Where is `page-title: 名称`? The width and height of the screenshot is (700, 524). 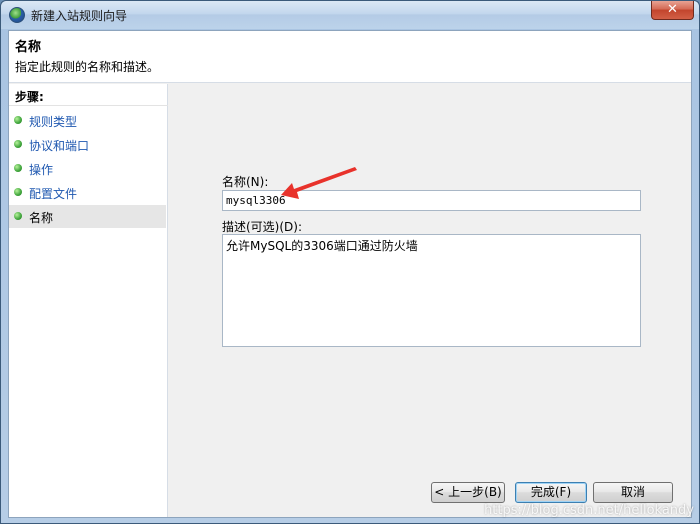
page-title: 名称 is located at coordinates (28, 47).